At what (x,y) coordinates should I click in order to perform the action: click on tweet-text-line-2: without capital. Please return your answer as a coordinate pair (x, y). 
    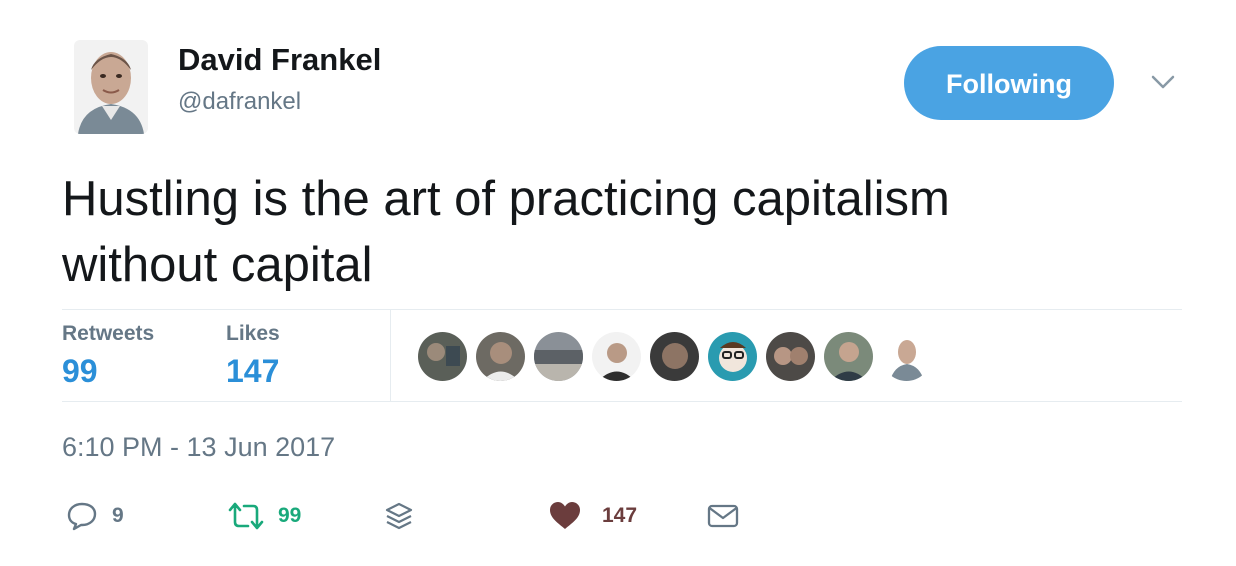
    Looking at the image, I should click on (217, 265).